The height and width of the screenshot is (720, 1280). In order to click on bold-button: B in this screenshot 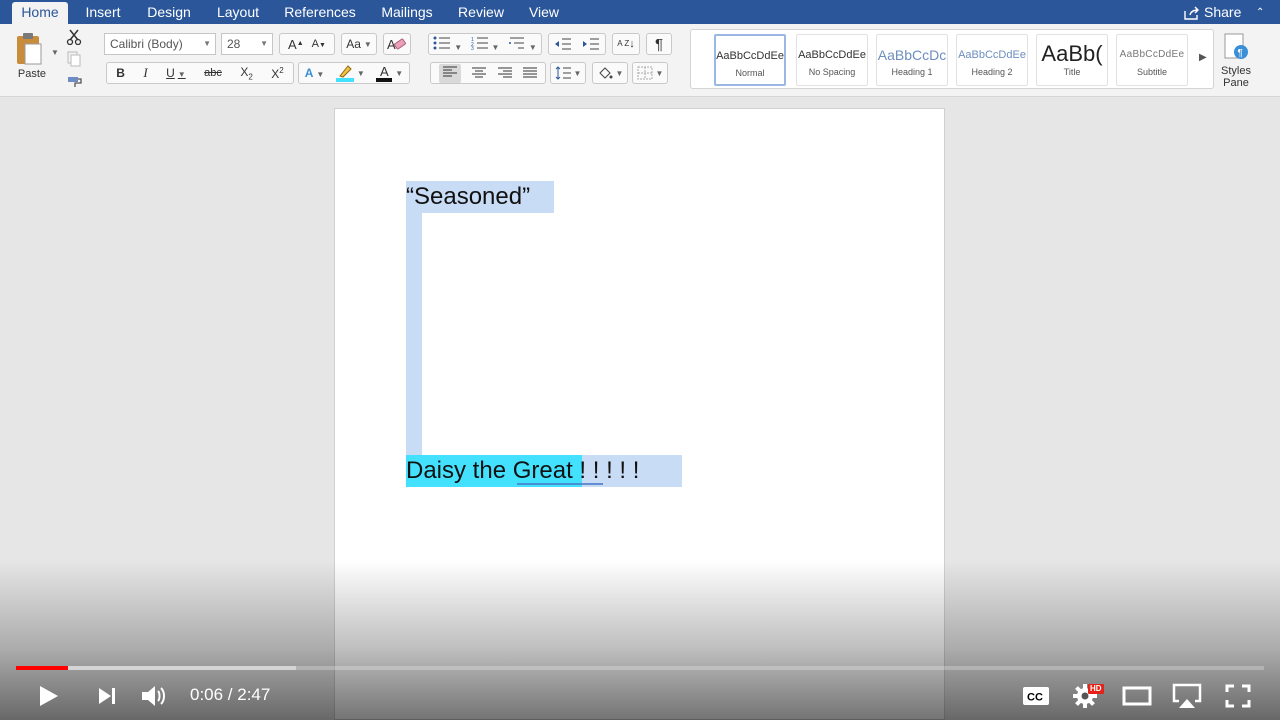, I will do `click(120, 73)`.